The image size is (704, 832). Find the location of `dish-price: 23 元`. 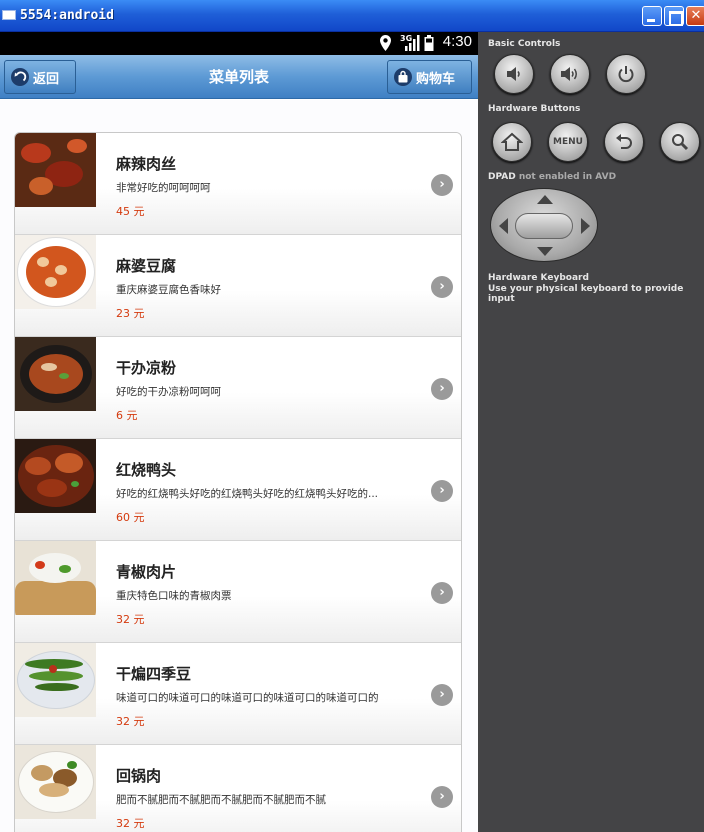

dish-price: 23 元 is located at coordinates (130, 313).